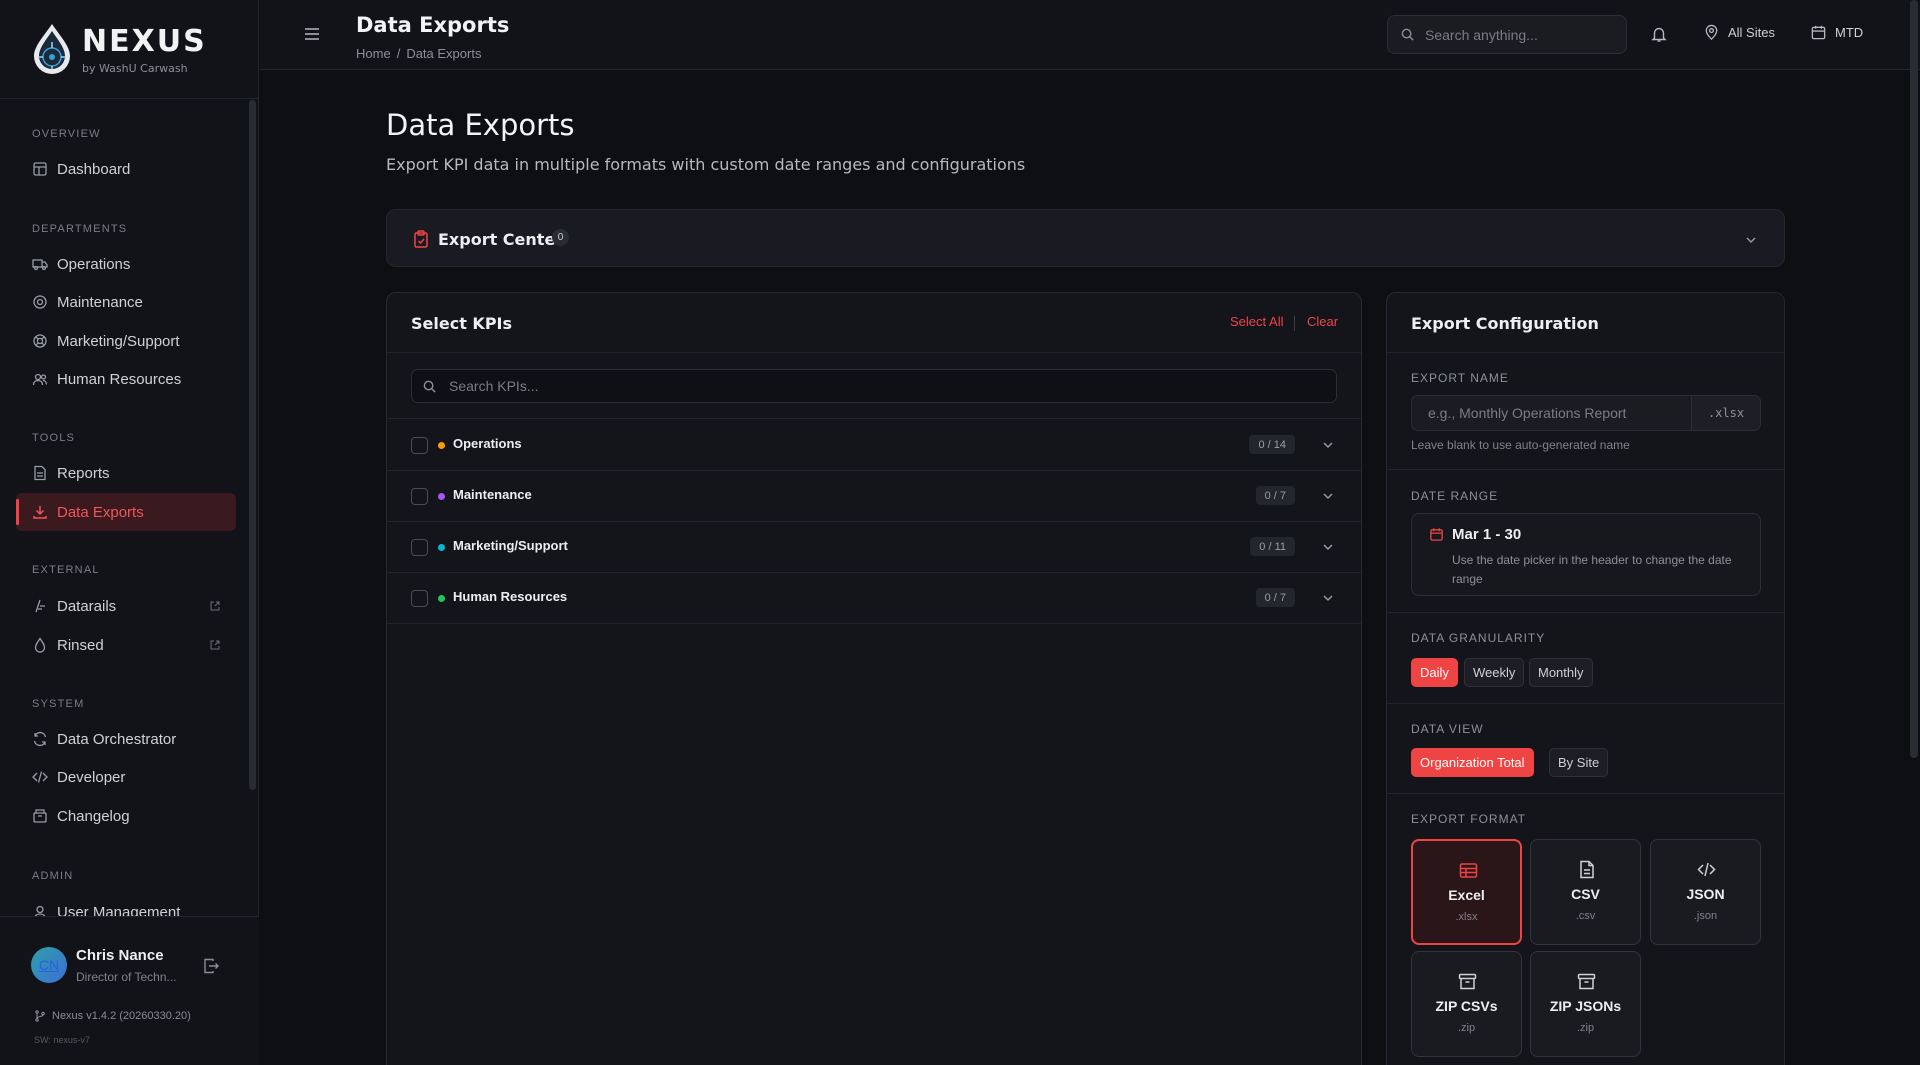  Describe the element at coordinates (874, 495) in the screenshot. I see `kpi-group-maintenance: Maintenance 0 / 7` at that location.